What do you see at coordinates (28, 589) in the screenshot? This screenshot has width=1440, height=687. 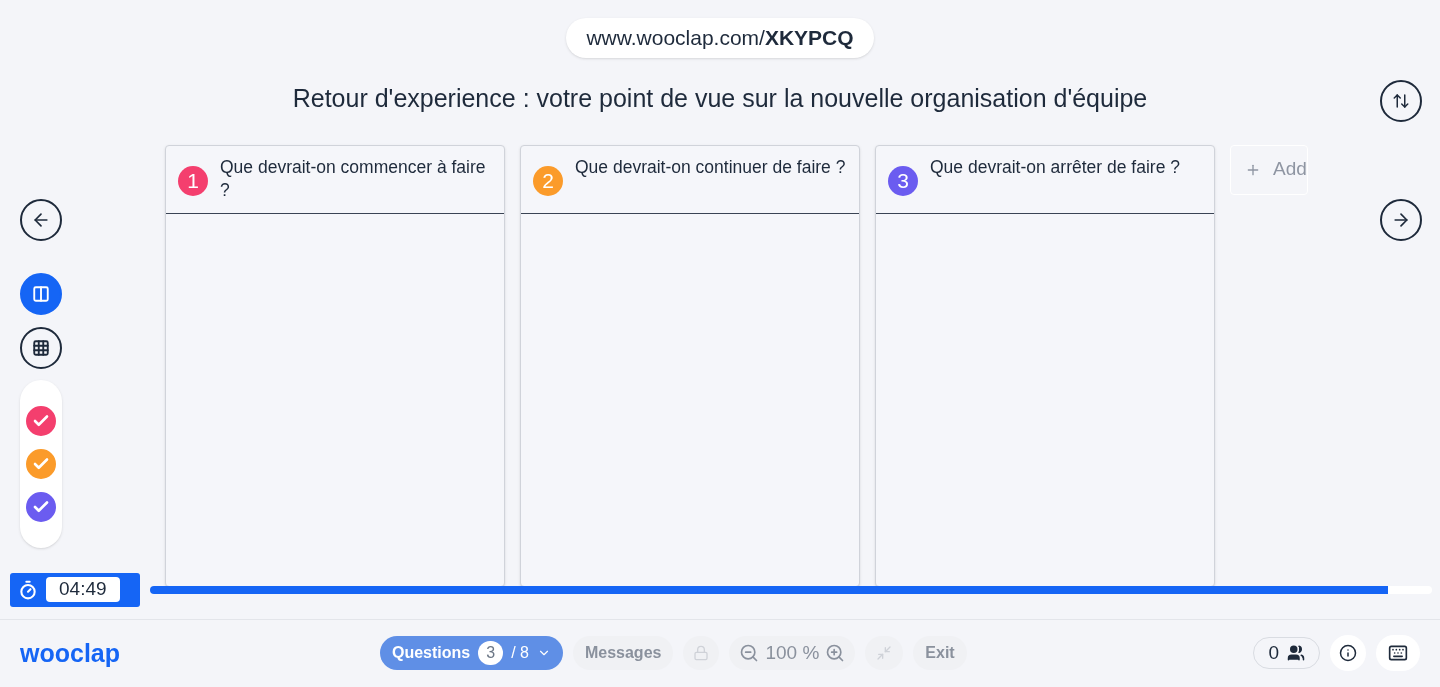 I see `stopwatch-icon` at bounding box center [28, 589].